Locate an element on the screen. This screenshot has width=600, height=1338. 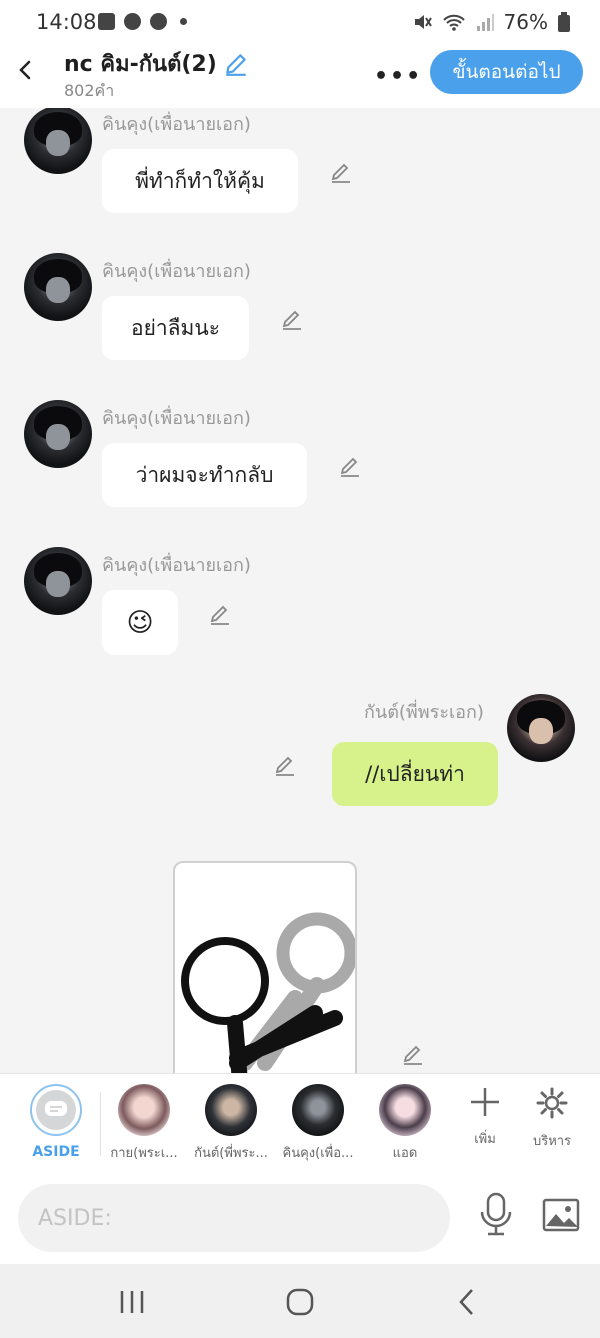
system-navigation-bar is located at coordinates (300, 1301).